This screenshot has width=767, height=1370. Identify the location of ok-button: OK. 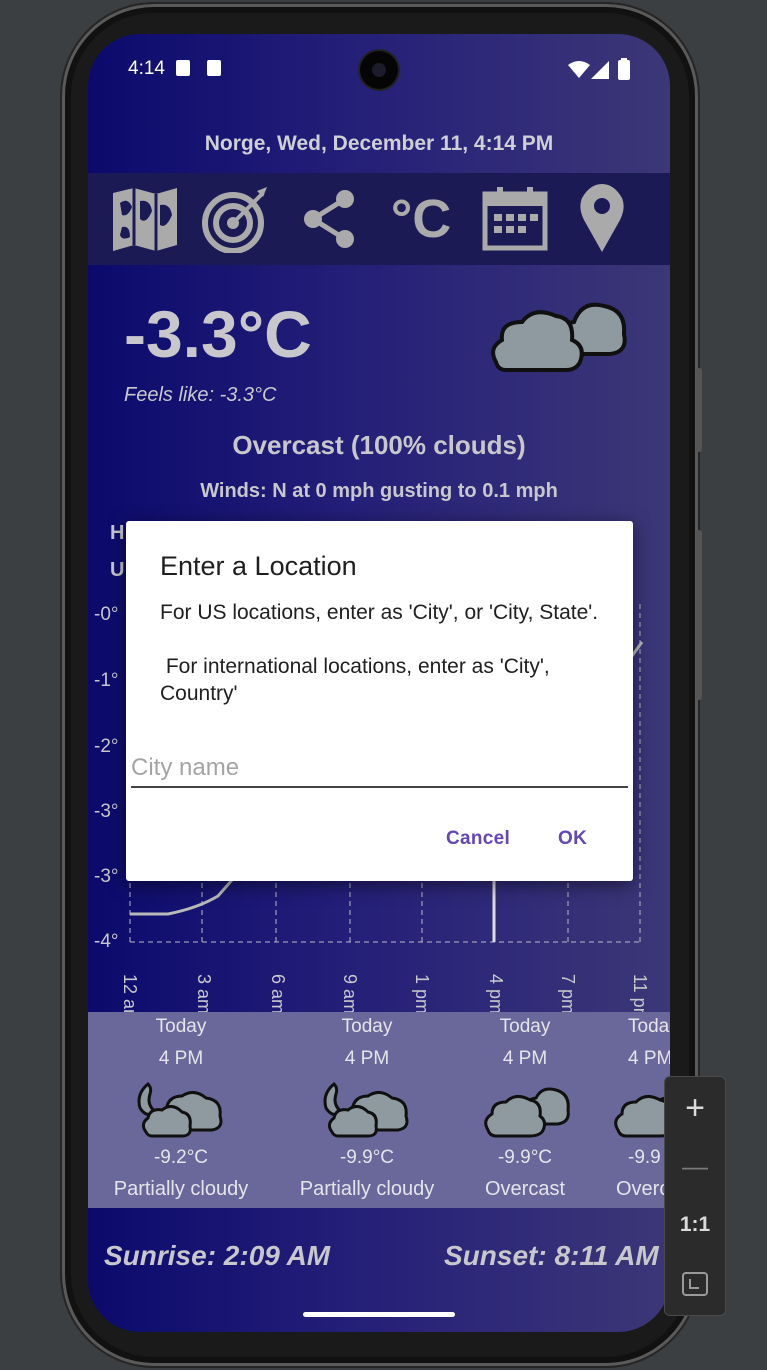
(572, 839).